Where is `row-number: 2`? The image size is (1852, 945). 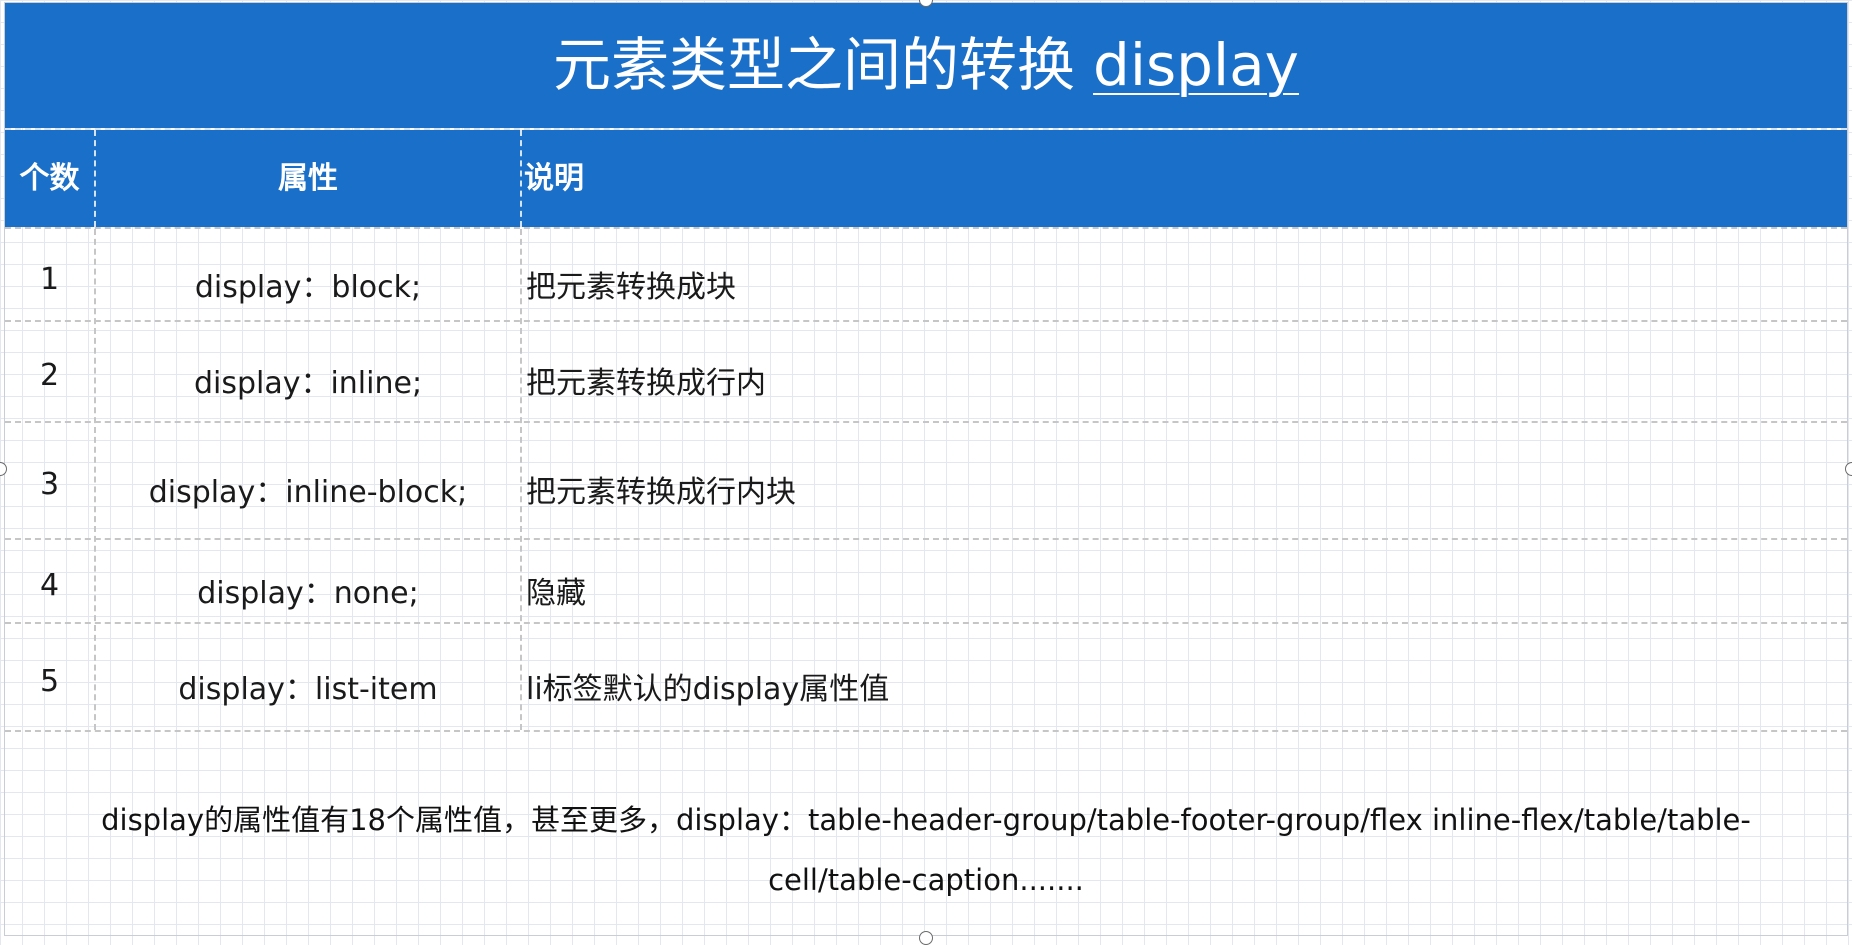 row-number: 2 is located at coordinates (49, 375).